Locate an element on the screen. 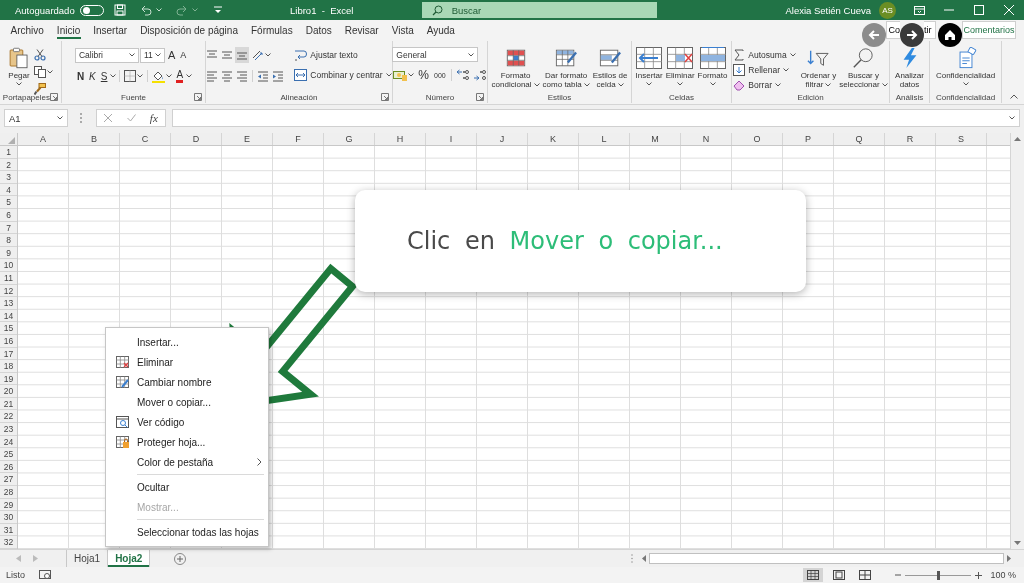  macro-record-icon is located at coordinates (45, 575).